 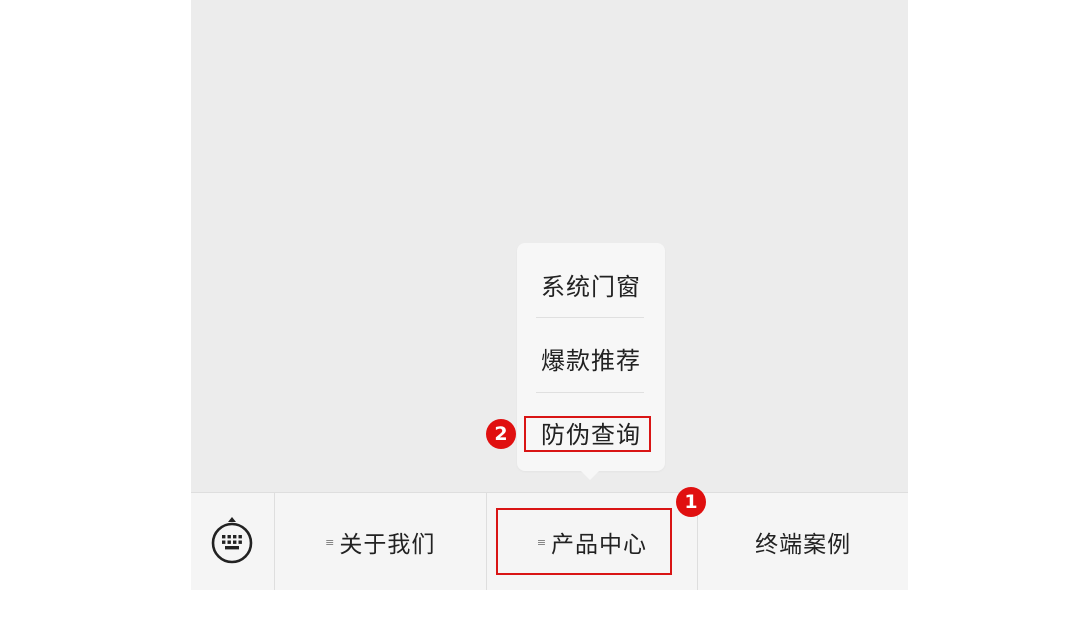 I want to click on nav-item-product-center: ≡ 产品中心, so click(x=593, y=541).